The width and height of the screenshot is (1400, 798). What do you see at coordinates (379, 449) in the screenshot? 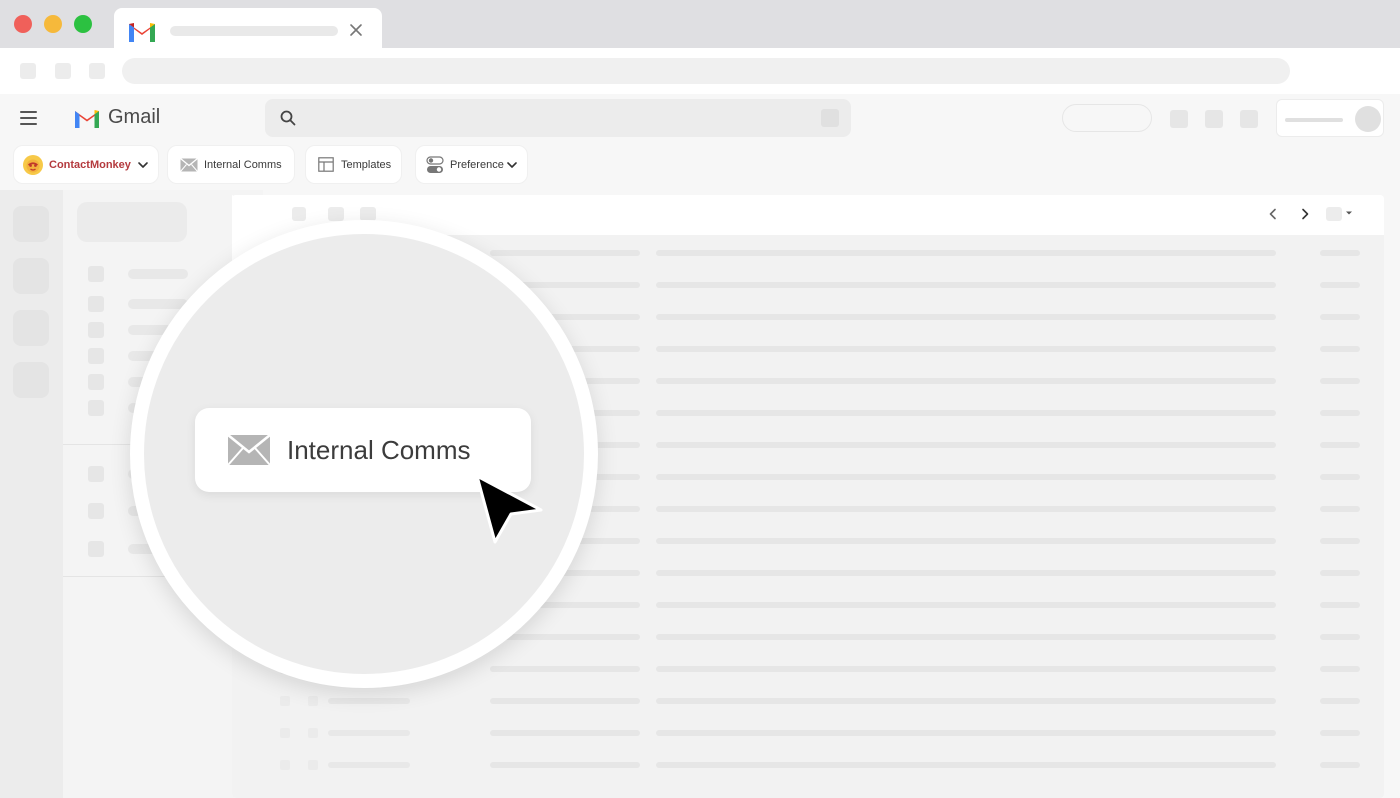
I see `internal-comms-zoomed-label: Internal Comms` at bounding box center [379, 449].